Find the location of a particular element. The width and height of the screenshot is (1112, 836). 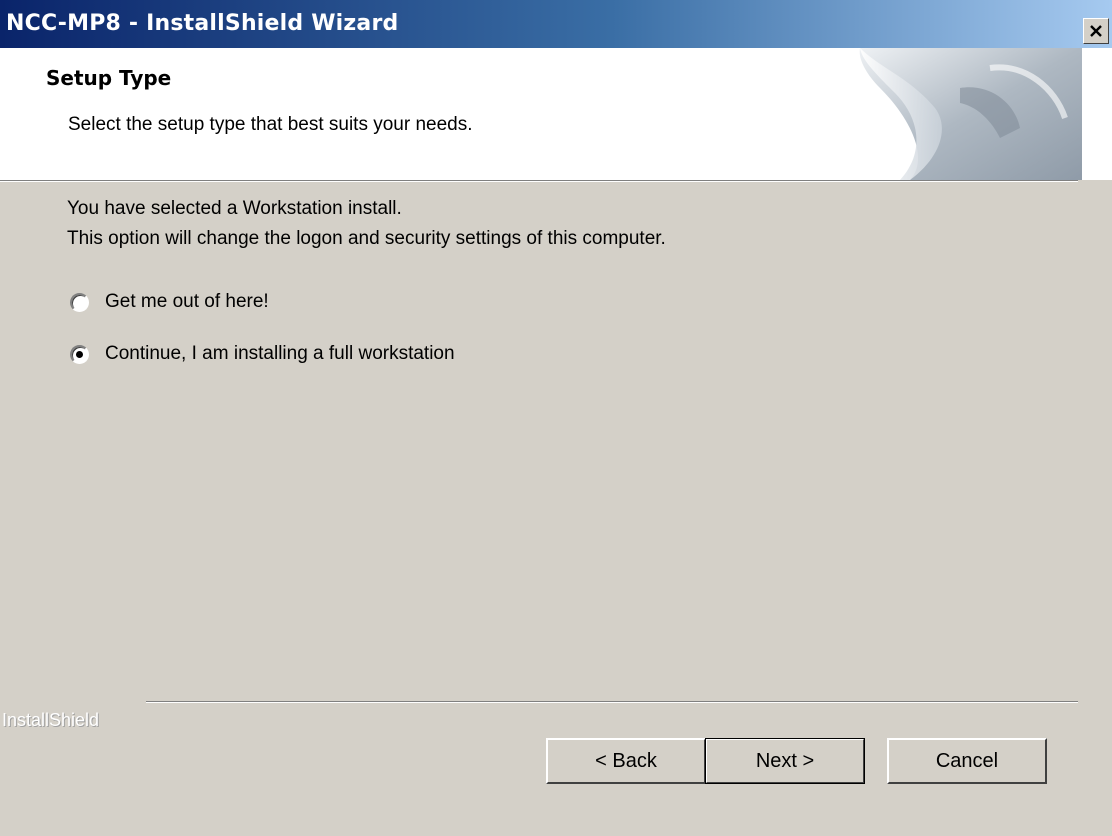

close-button is located at coordinates (1096, 31).